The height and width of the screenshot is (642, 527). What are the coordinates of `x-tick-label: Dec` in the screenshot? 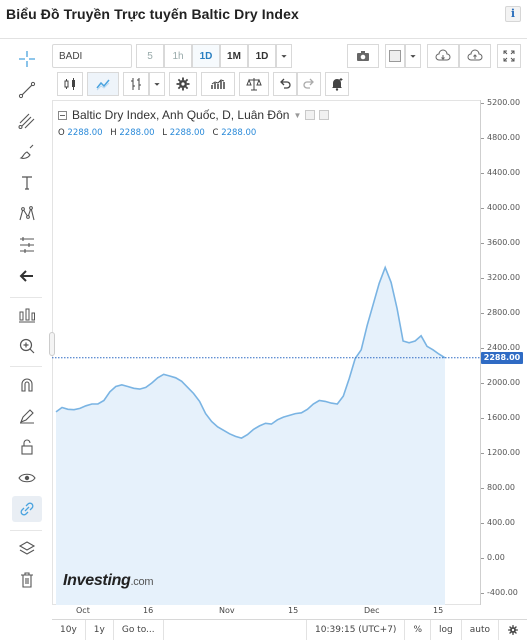 It's located at (372, 610).